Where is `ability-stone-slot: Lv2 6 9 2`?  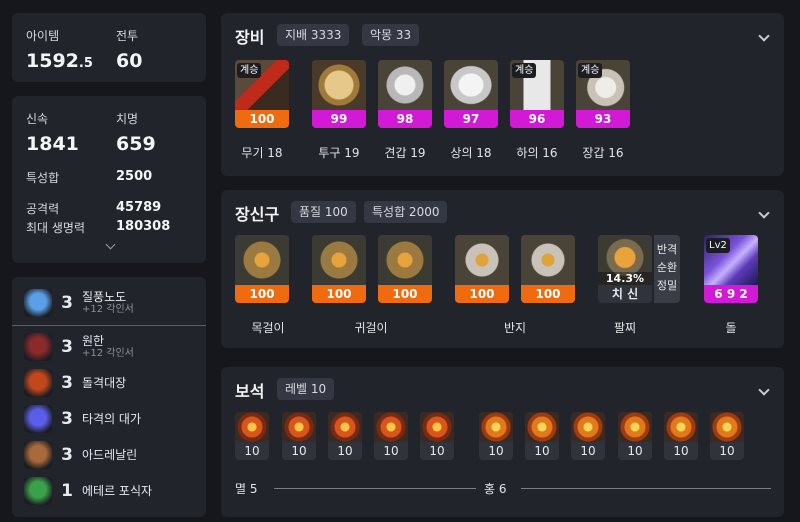 ability-stone-slot: Lv2 6 9 2 is located at coordinates (731, 269).